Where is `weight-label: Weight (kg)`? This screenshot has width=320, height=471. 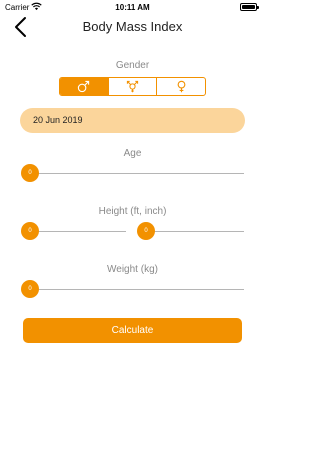 weight-label: Weight (kg) is located at coordinates (132, 269).